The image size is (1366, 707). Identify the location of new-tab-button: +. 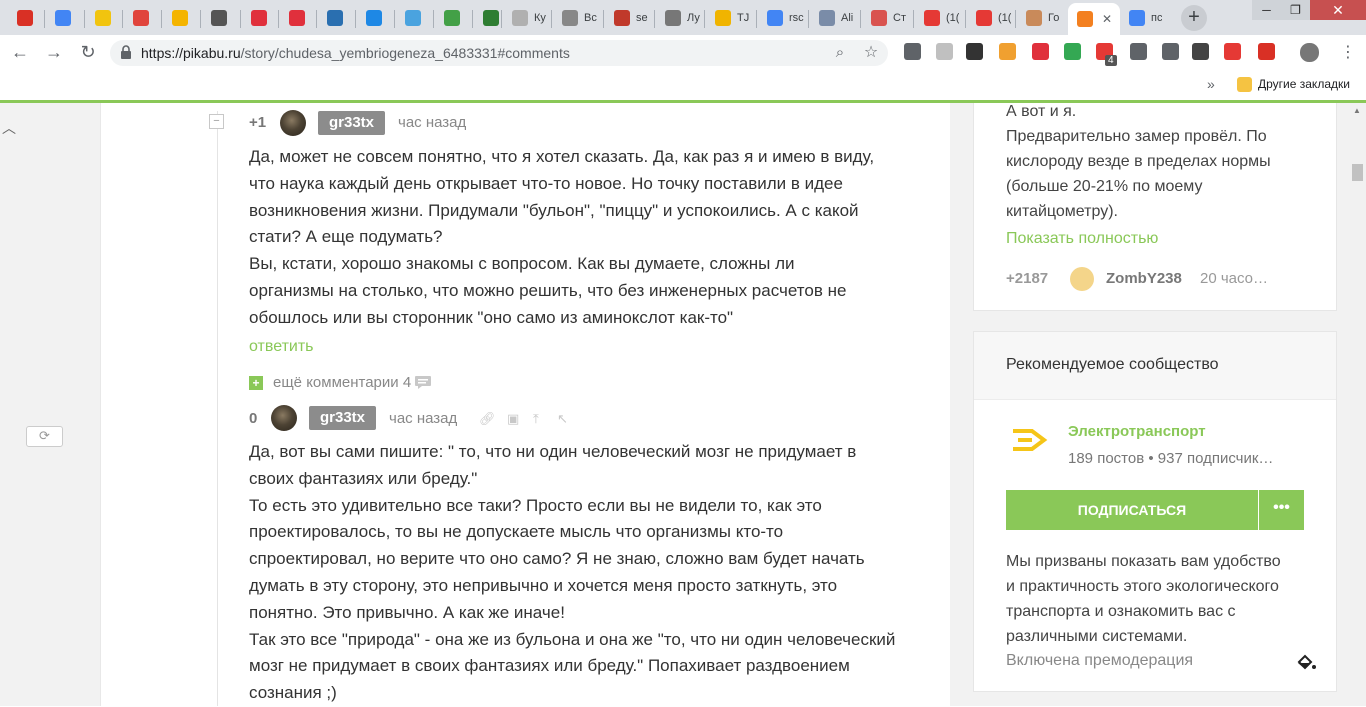
(1194, 18).